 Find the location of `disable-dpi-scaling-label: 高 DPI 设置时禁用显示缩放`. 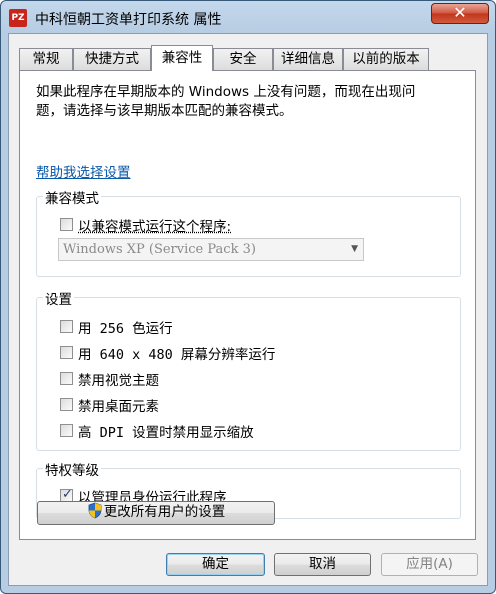

disable-dpi-scaling-label: 高 DPI 设置时禁用显示缩放 is located at coordinates (166, 431).